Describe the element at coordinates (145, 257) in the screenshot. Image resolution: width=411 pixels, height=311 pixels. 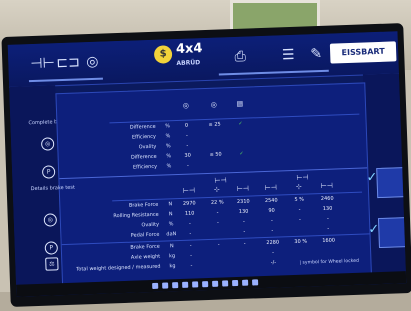
I see `row-label: Axle weight` at that location.